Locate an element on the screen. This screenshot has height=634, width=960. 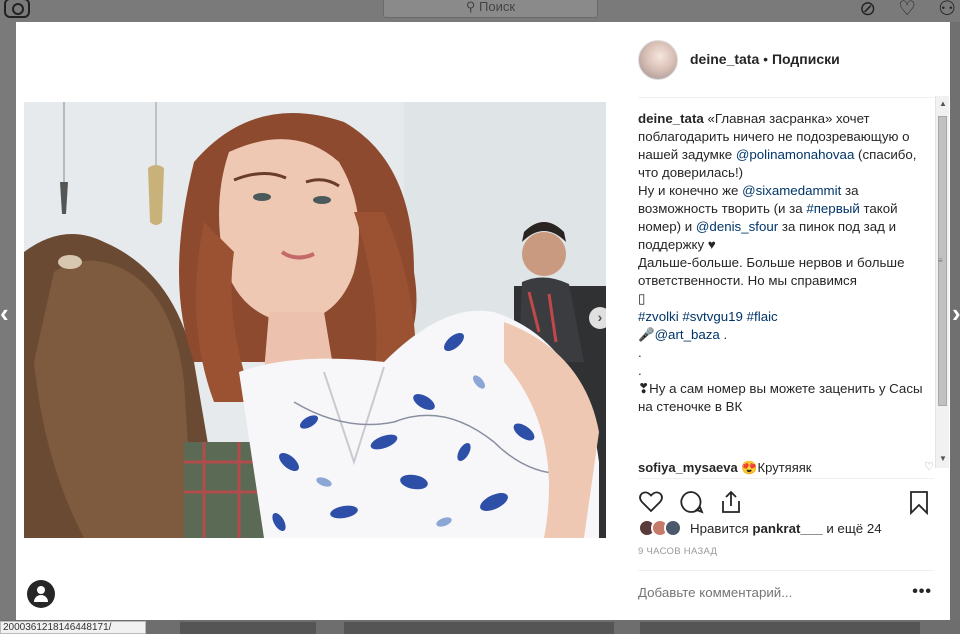
likes-summary: Нравится pankrat___ и ещё 24 is located at coordinates (786, 528).